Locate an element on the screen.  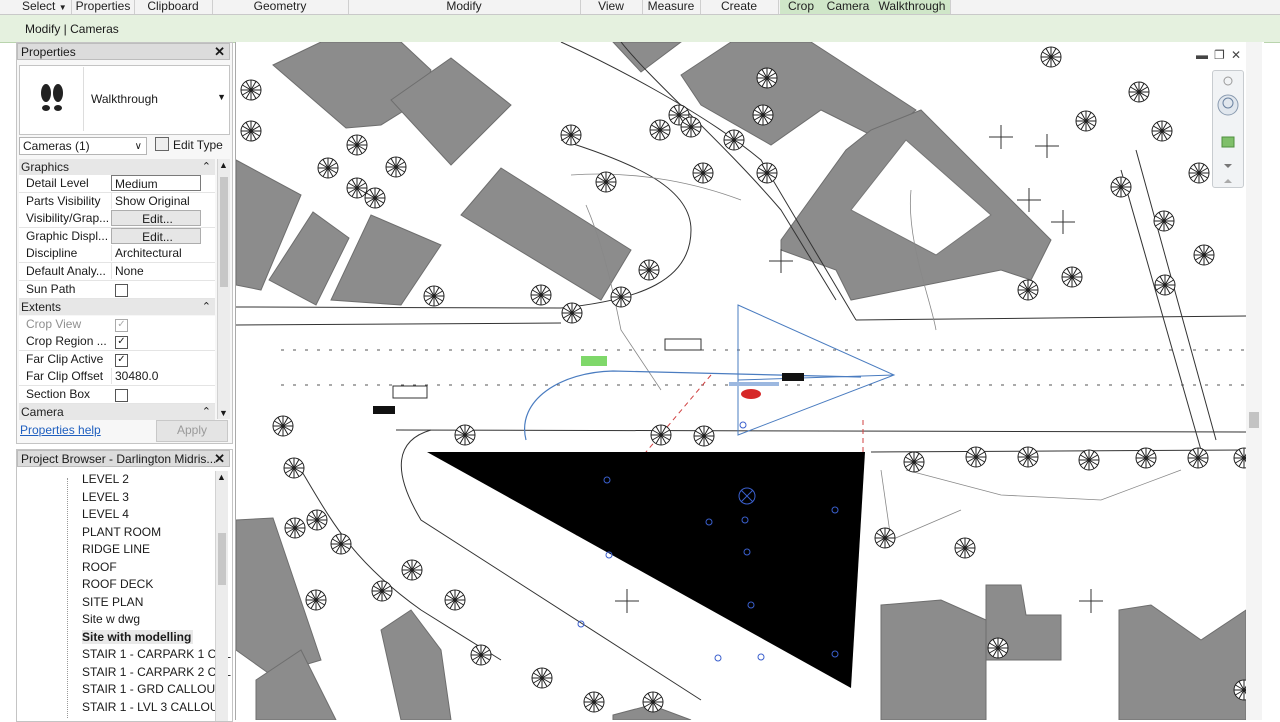
restore-icon: ❐ is located at coordinates (1219, 55).